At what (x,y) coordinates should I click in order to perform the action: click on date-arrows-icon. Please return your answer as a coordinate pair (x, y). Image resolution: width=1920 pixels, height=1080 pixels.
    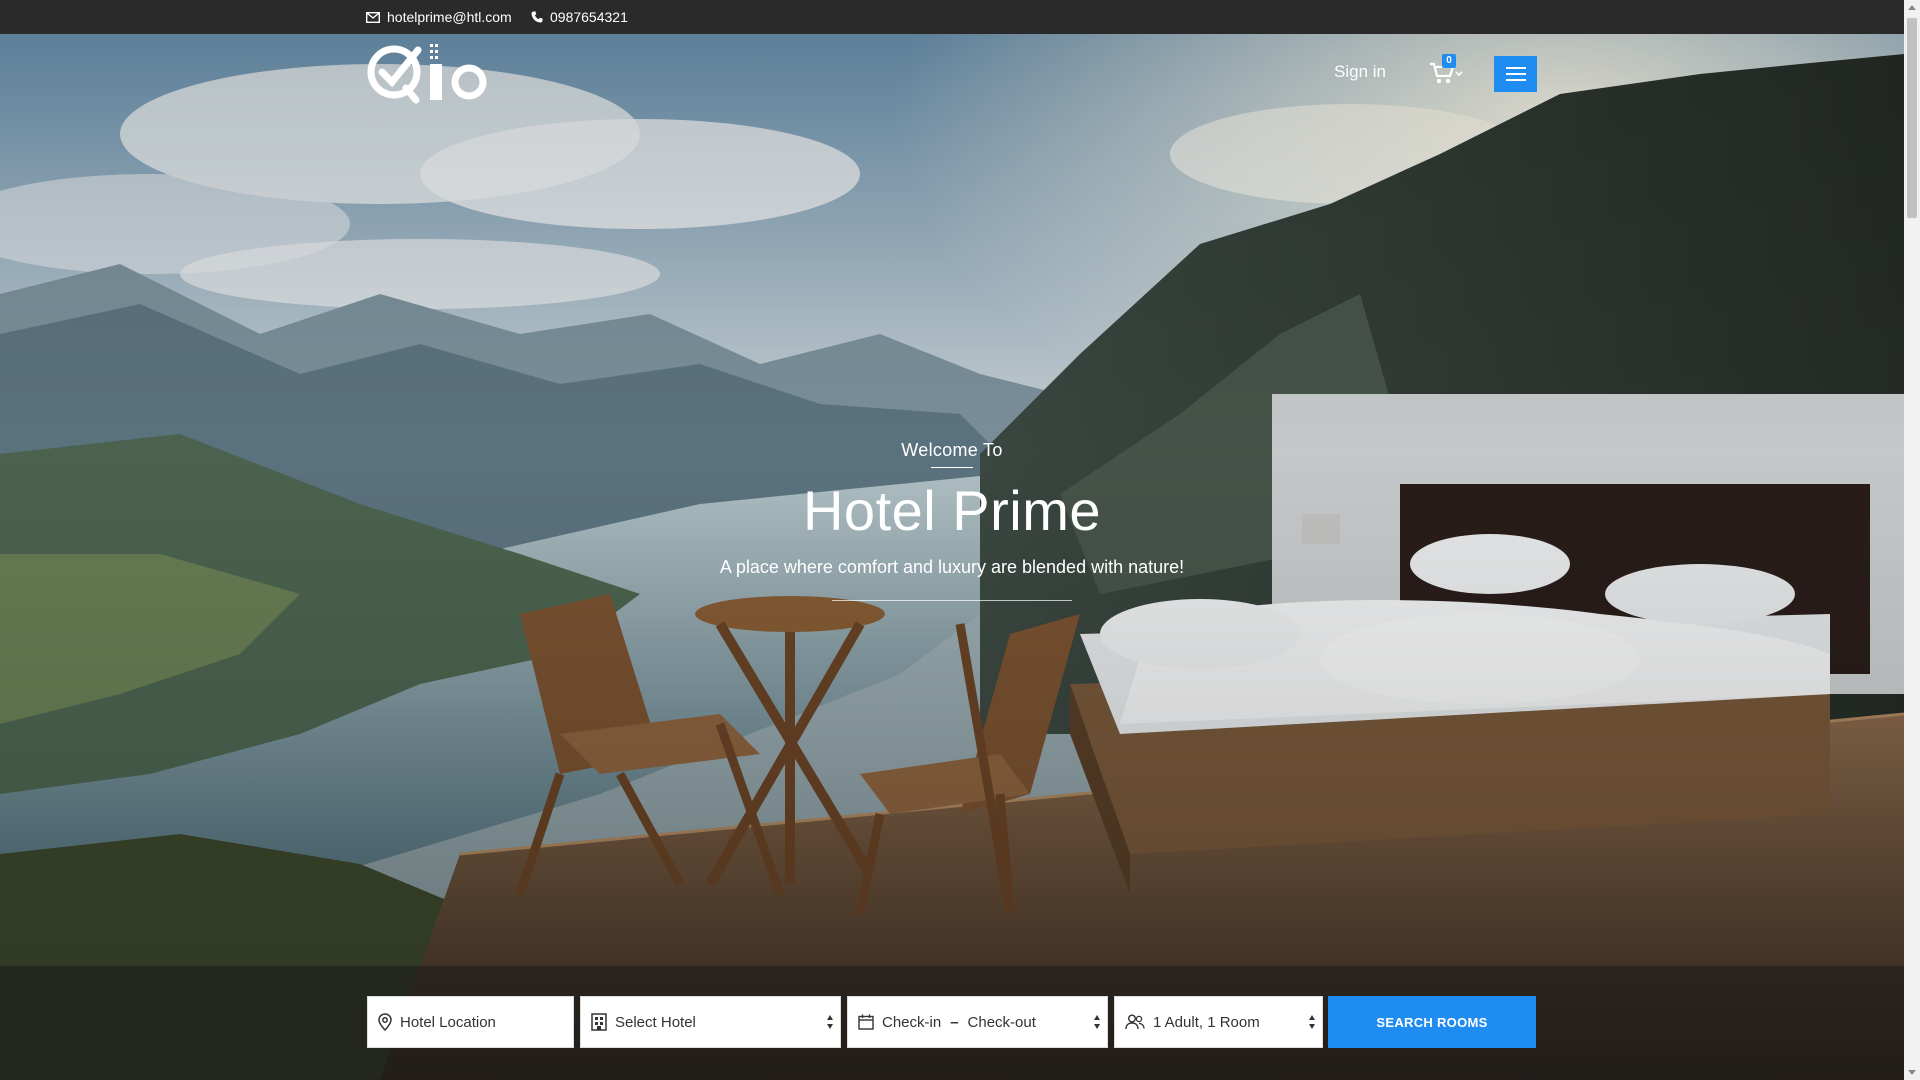
    Looking at the image, I should click on (1097, 1022).